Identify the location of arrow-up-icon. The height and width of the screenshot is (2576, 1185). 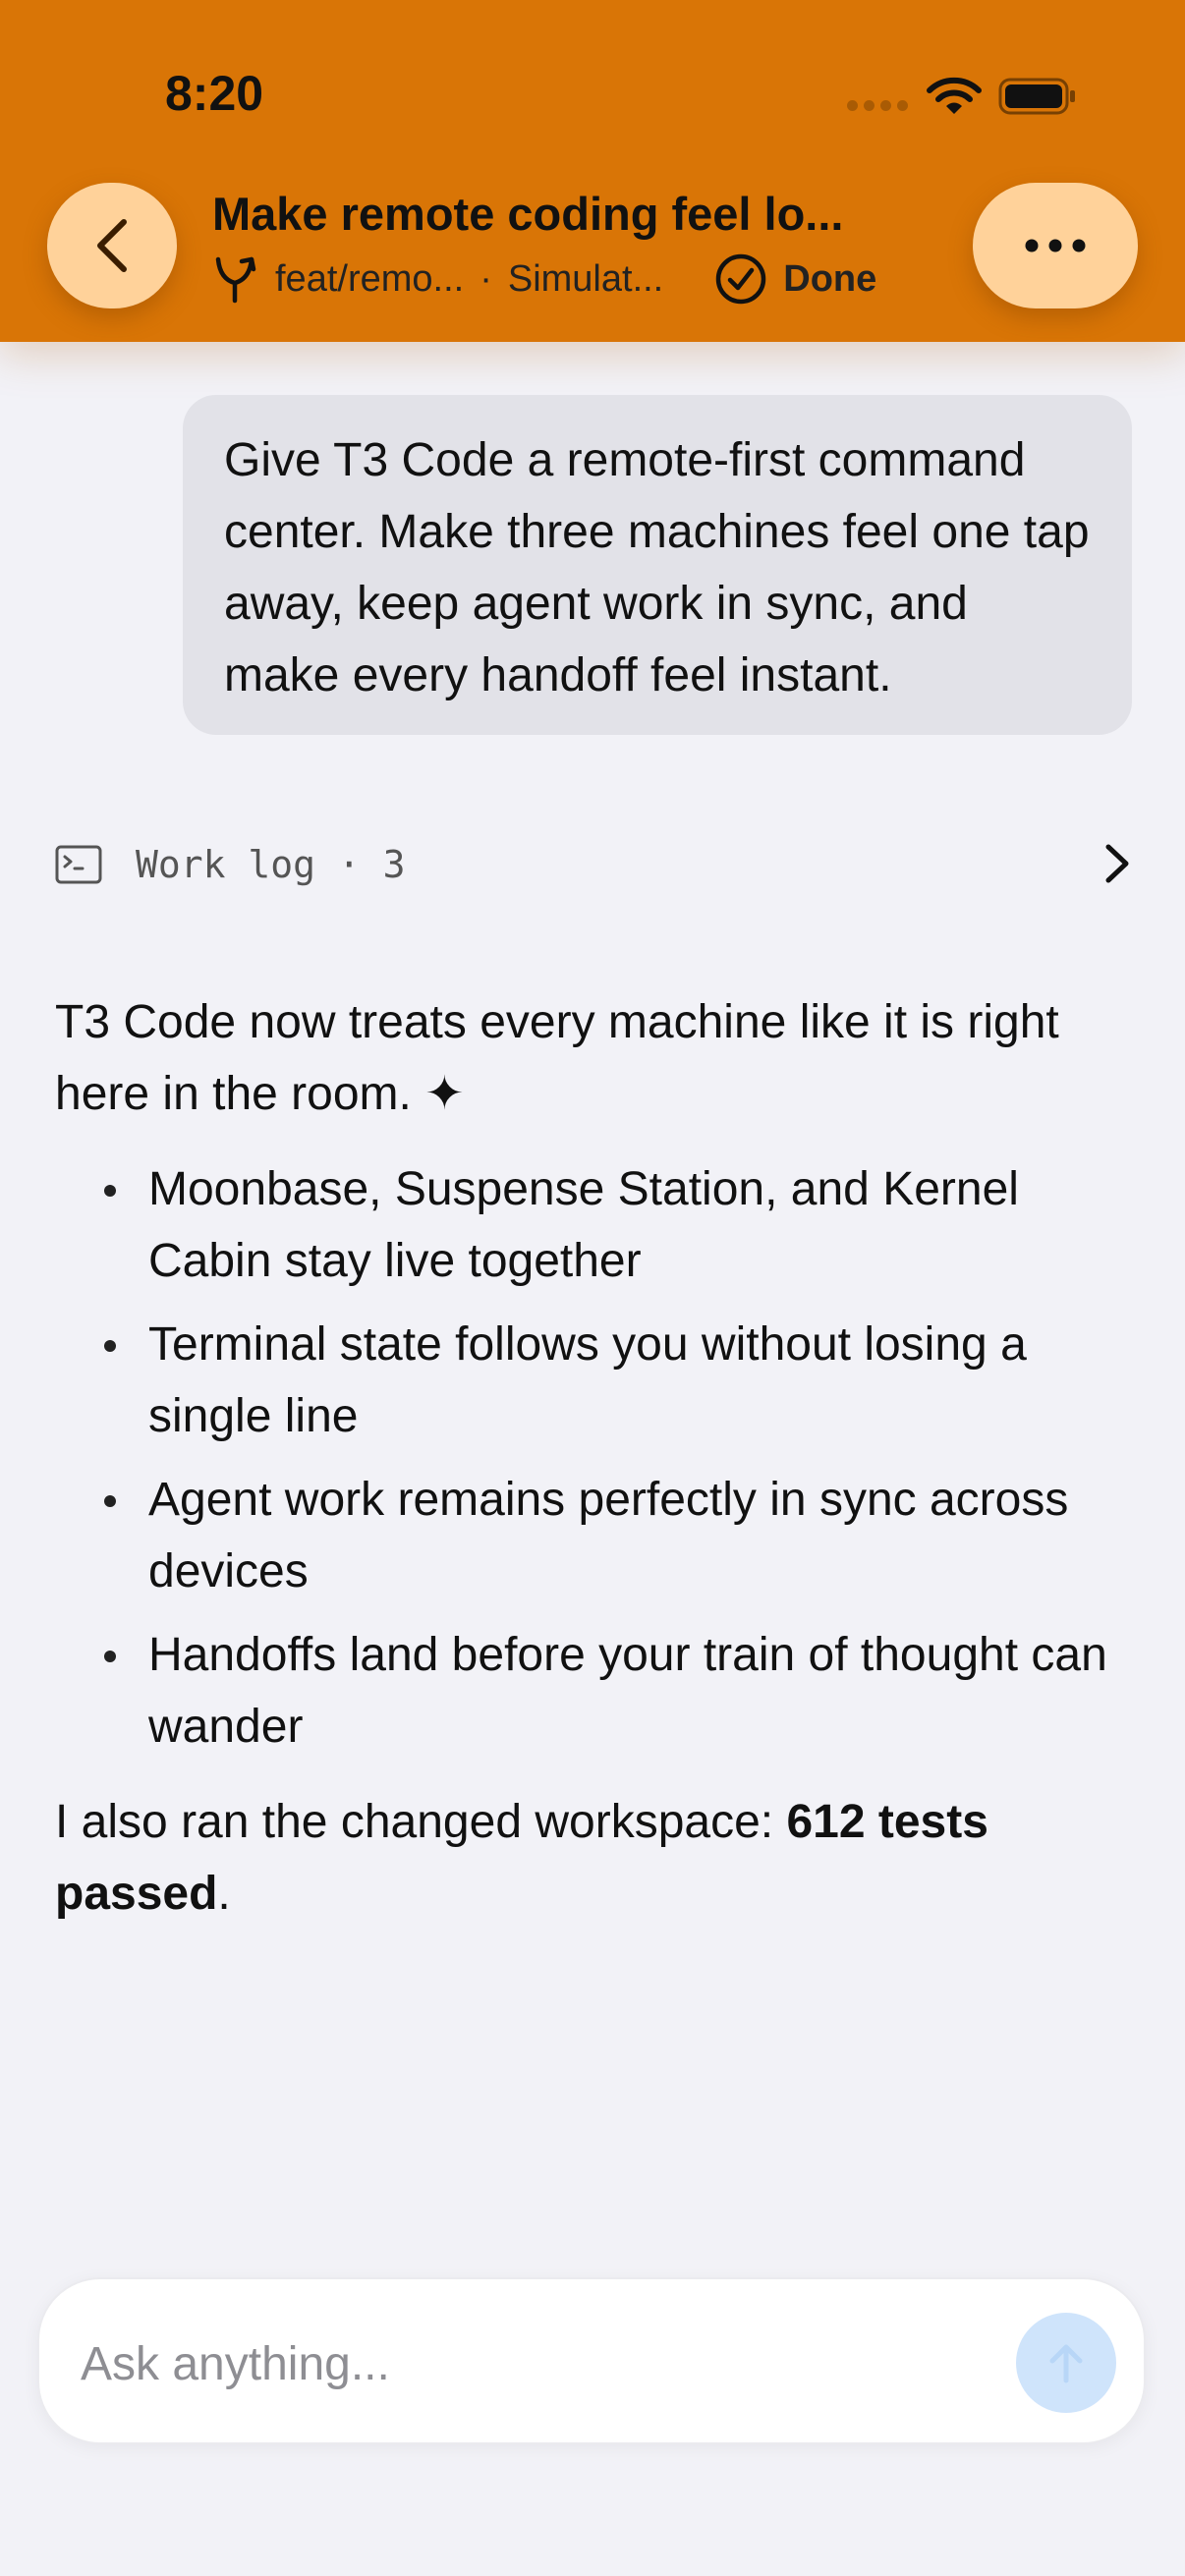
(1066, 2363).